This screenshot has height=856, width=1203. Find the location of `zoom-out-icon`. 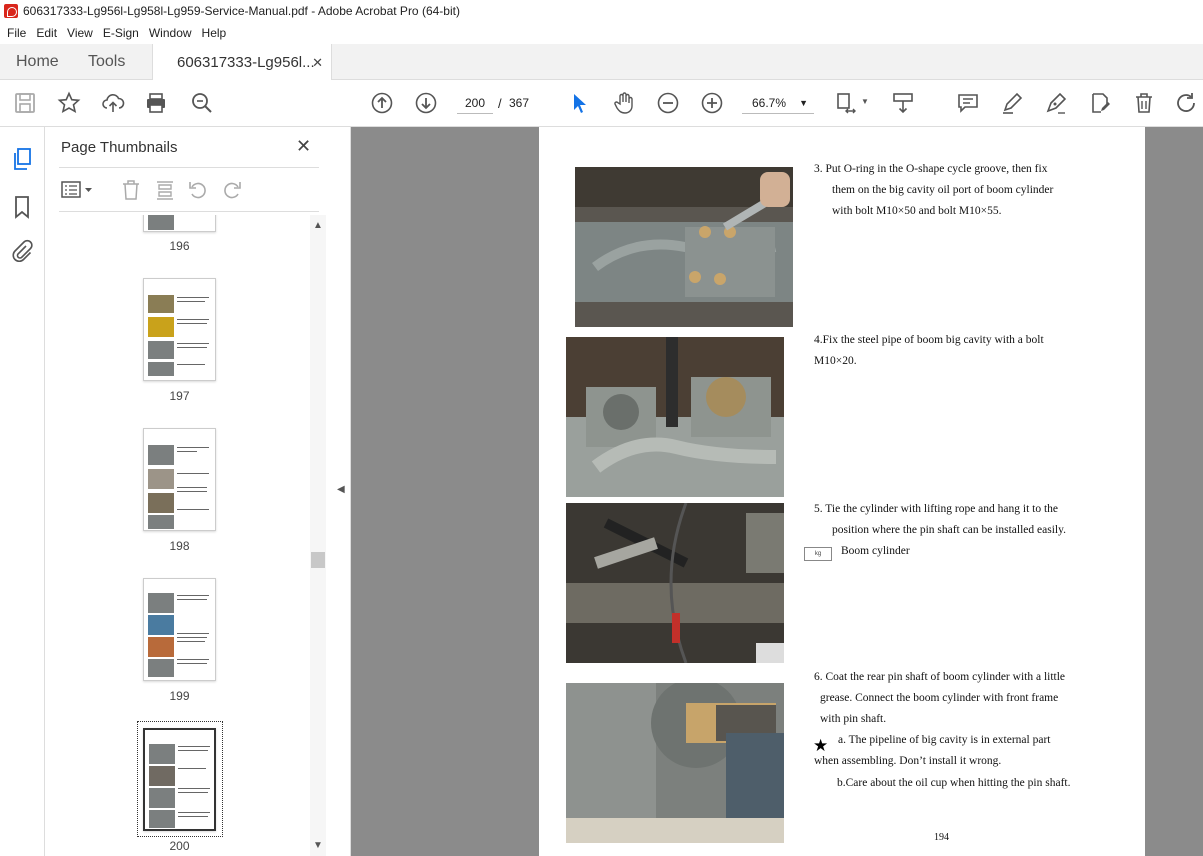

zoom-out-icon is located at coordinates (668, 103).